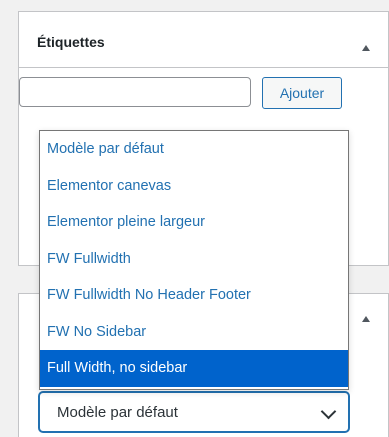 This screenshot has height=437, width=389. I want to click on dropdown-option: Elementor canevas, so click(194, 186).